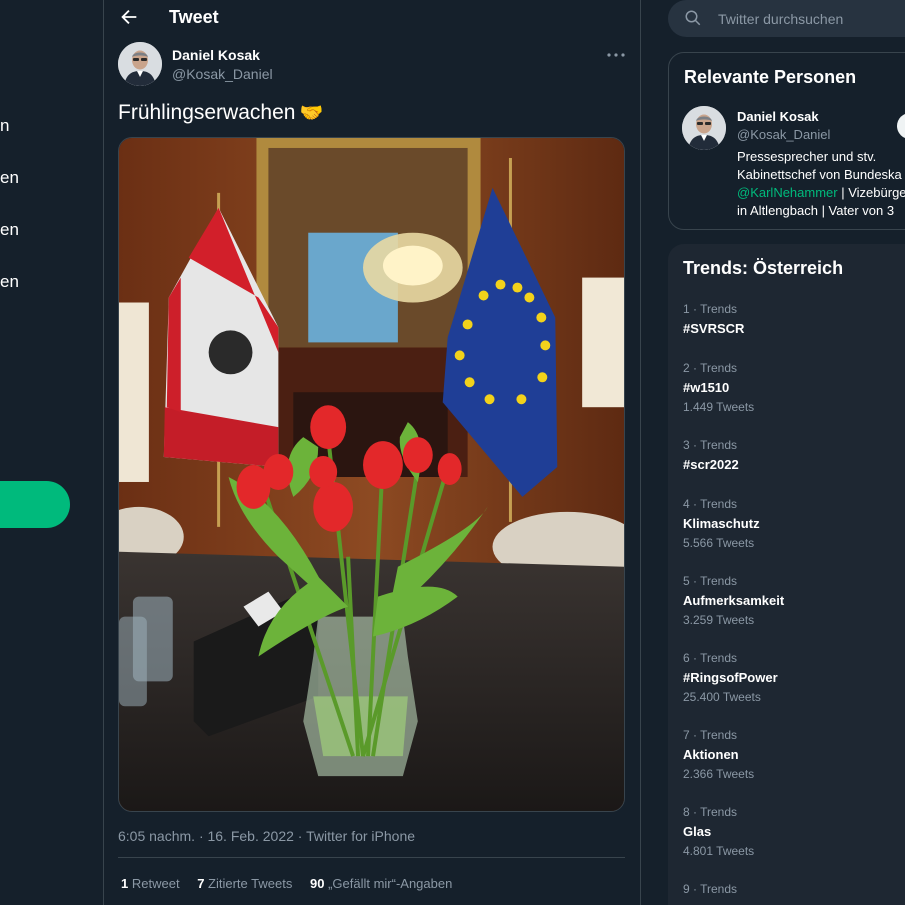 This screenshot has height=905, width=905. What do you see at coordinates (770, 77) in the screenshot?
I see `relevant-people-title: Relevante Personen` at bounding box center [770, 77].